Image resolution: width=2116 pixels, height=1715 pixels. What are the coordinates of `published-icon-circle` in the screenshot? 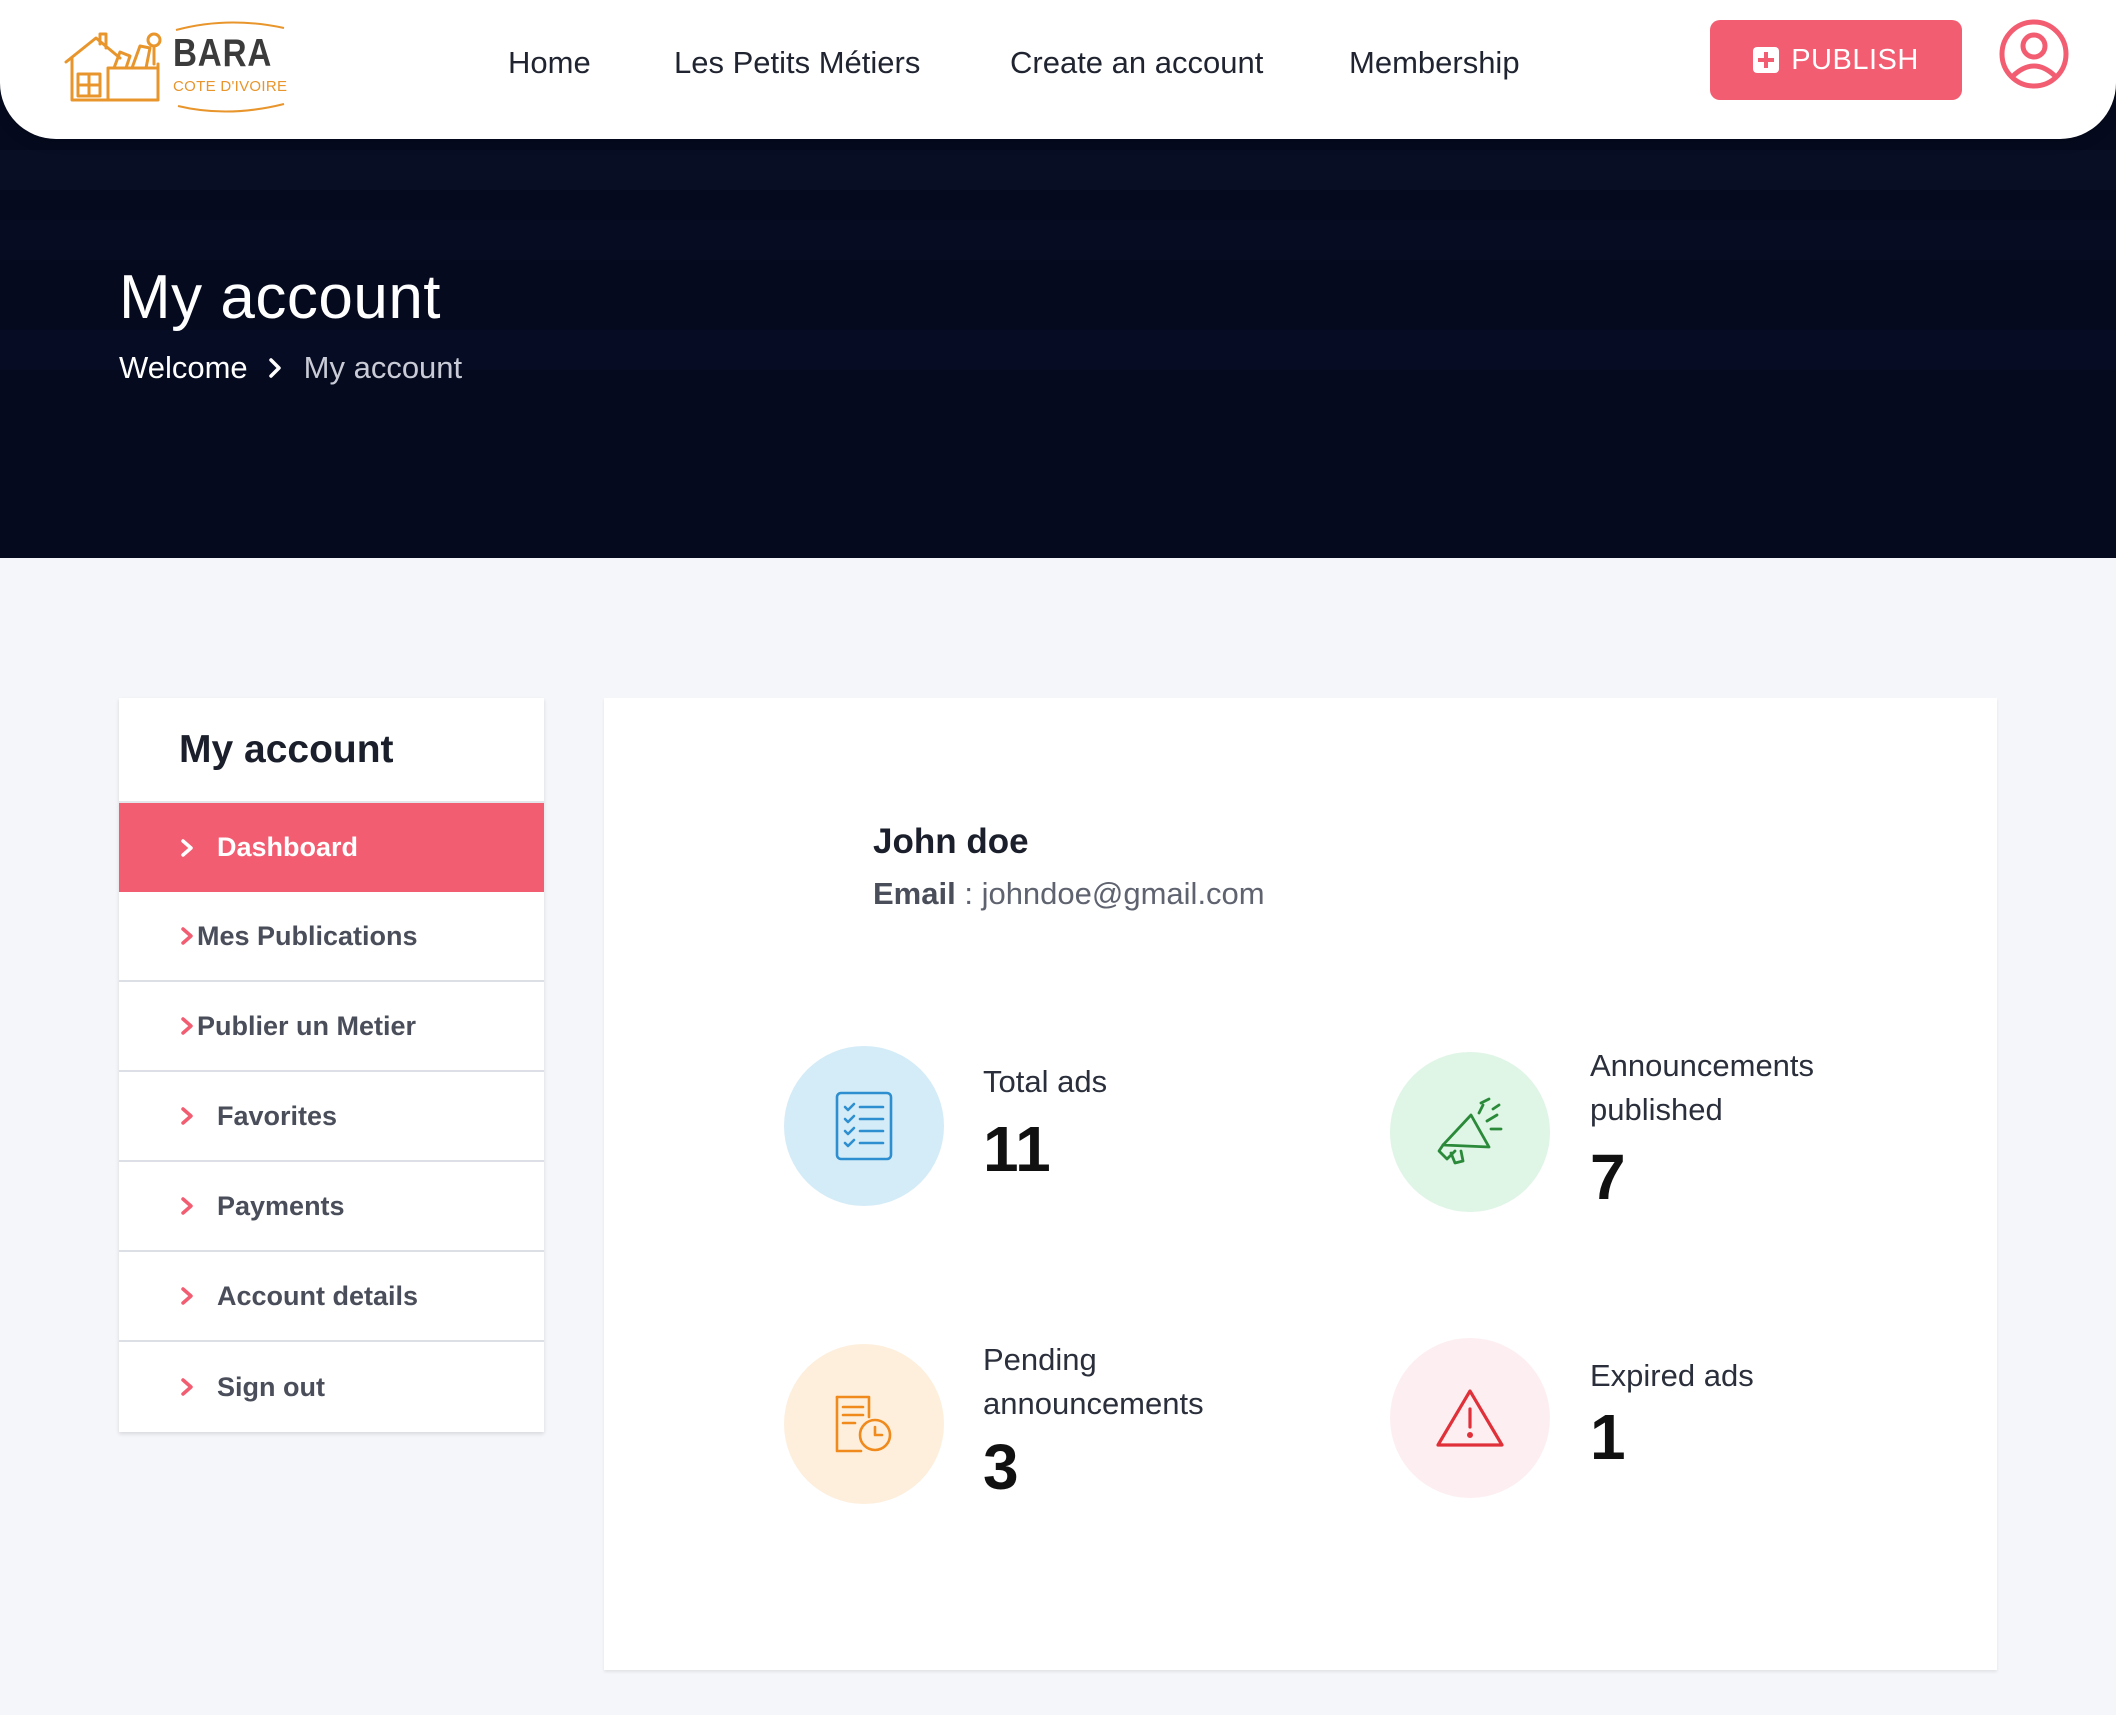 It's located at (1470, 1132).